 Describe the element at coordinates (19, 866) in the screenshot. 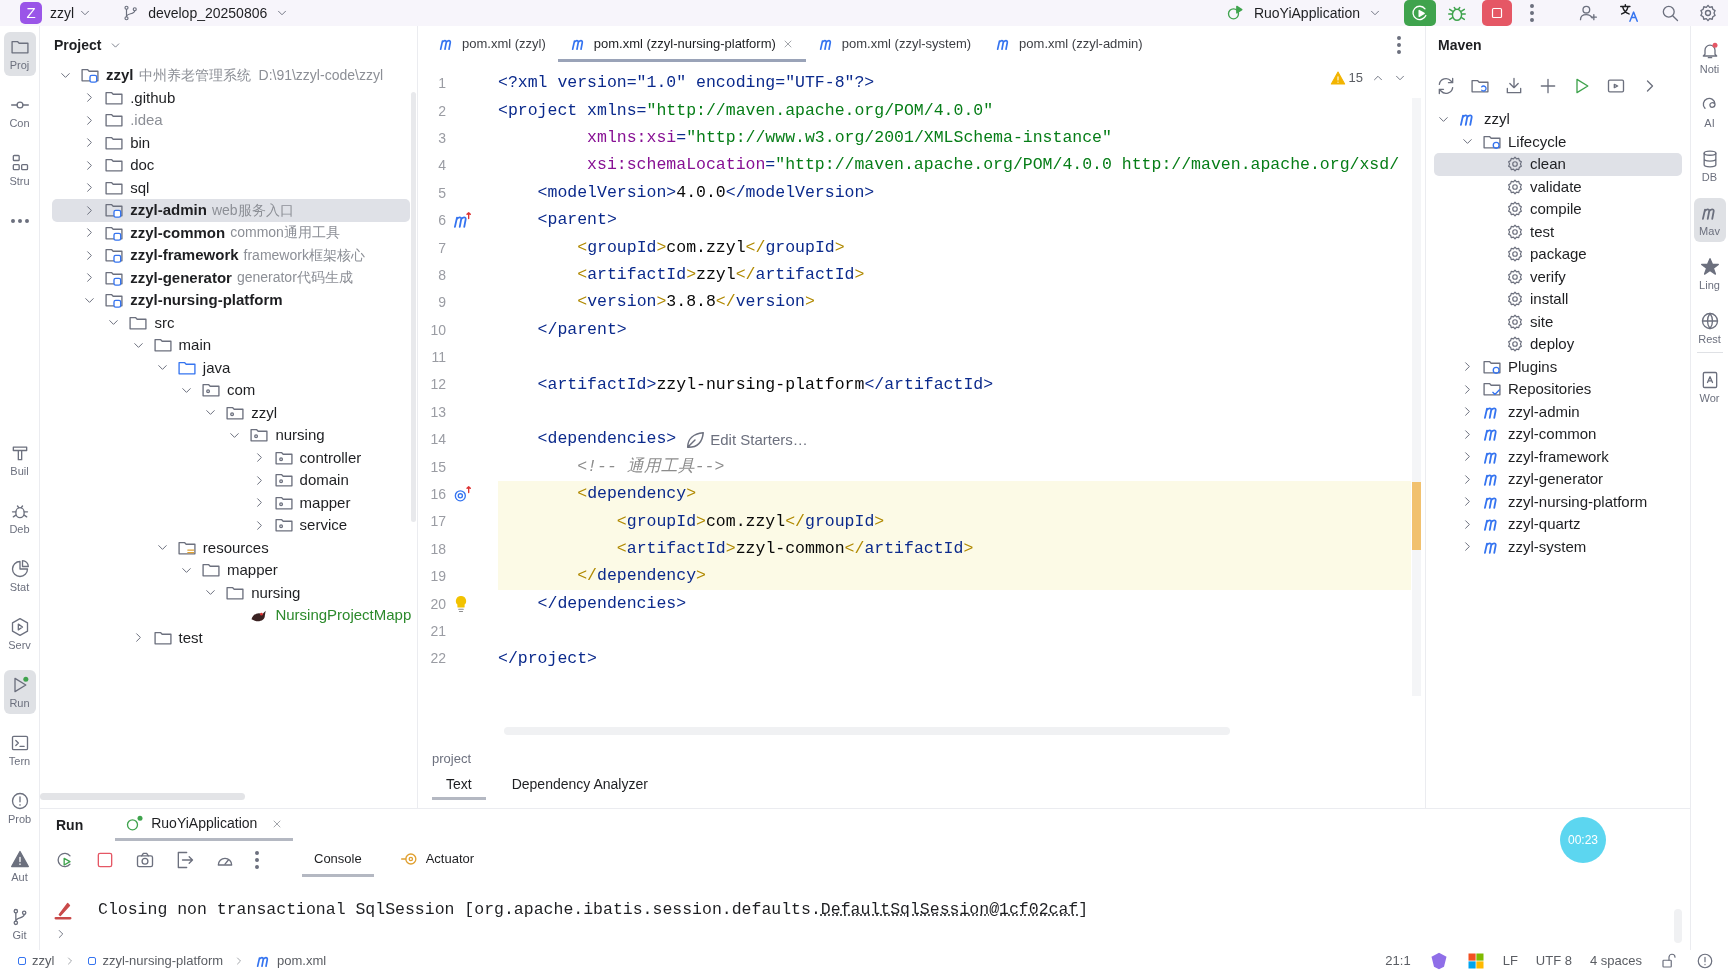

I see `tool-window-button: Aut` at that location.